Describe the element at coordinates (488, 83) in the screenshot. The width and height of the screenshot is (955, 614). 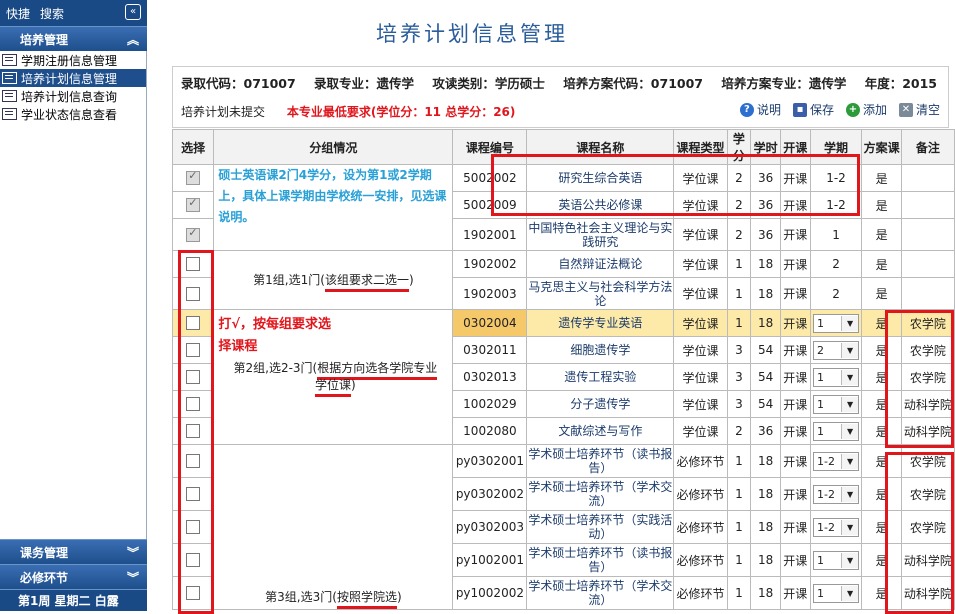
I see `info-study-type: 攻读类别：学历硕士` at that location.